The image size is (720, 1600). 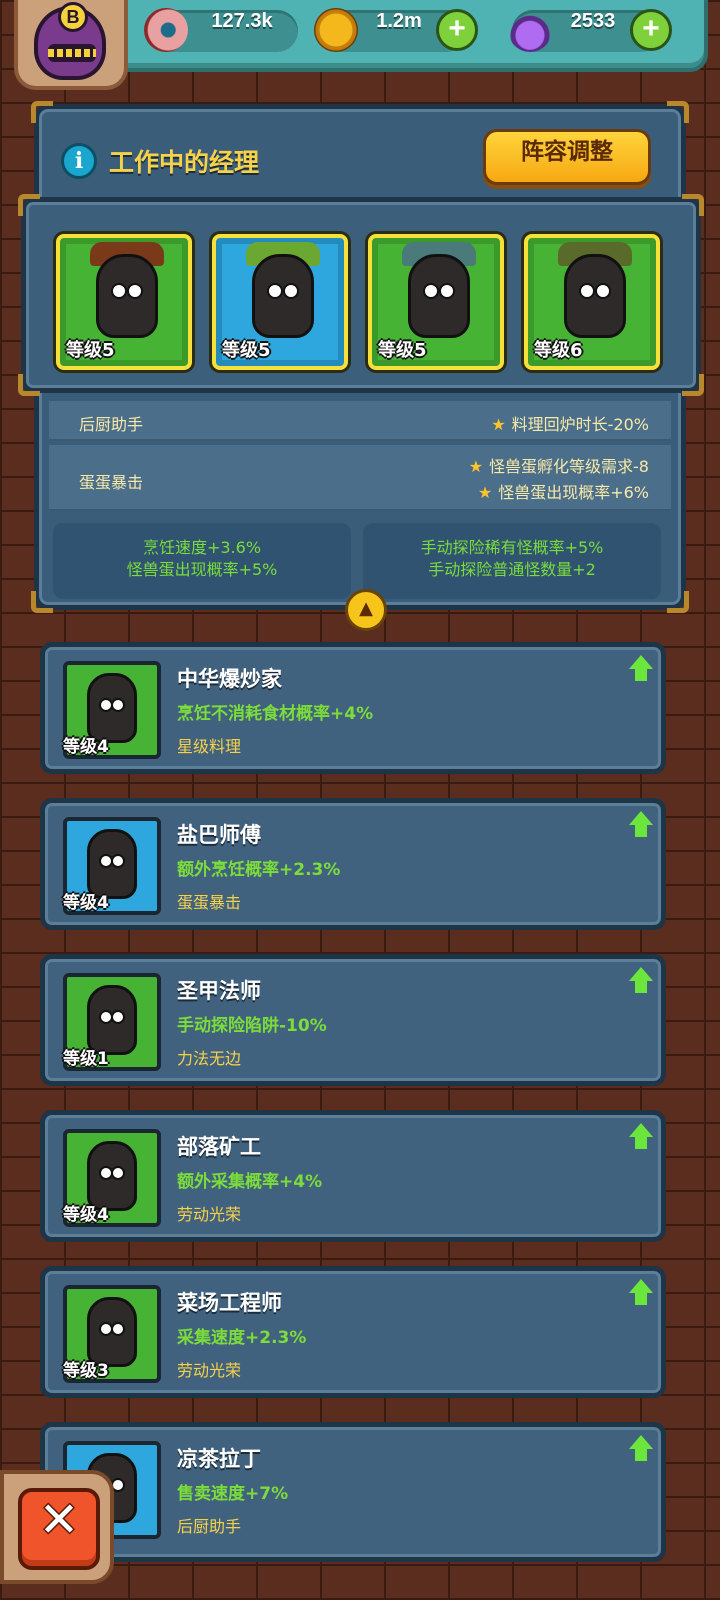 What do you see at coordinates (86, 1059) in the screenshot?
I see `manager-level: 等级1` at bounding box center [86, 1059].